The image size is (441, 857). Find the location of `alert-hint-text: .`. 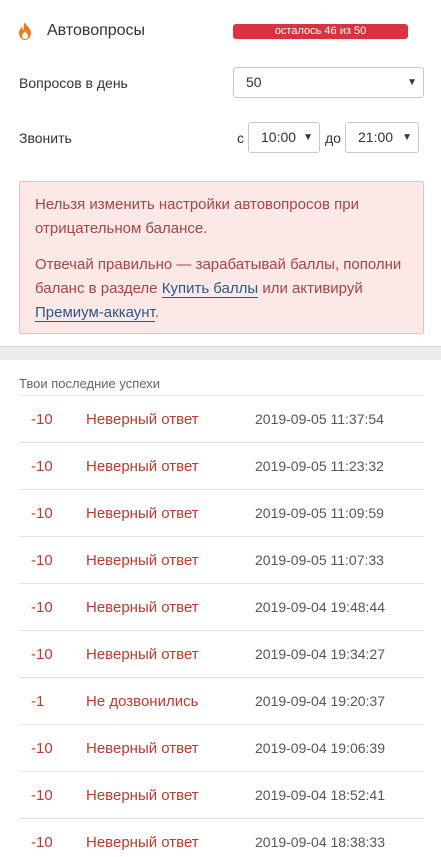

alert-hint-text: . is located at coordinates (156, 312).